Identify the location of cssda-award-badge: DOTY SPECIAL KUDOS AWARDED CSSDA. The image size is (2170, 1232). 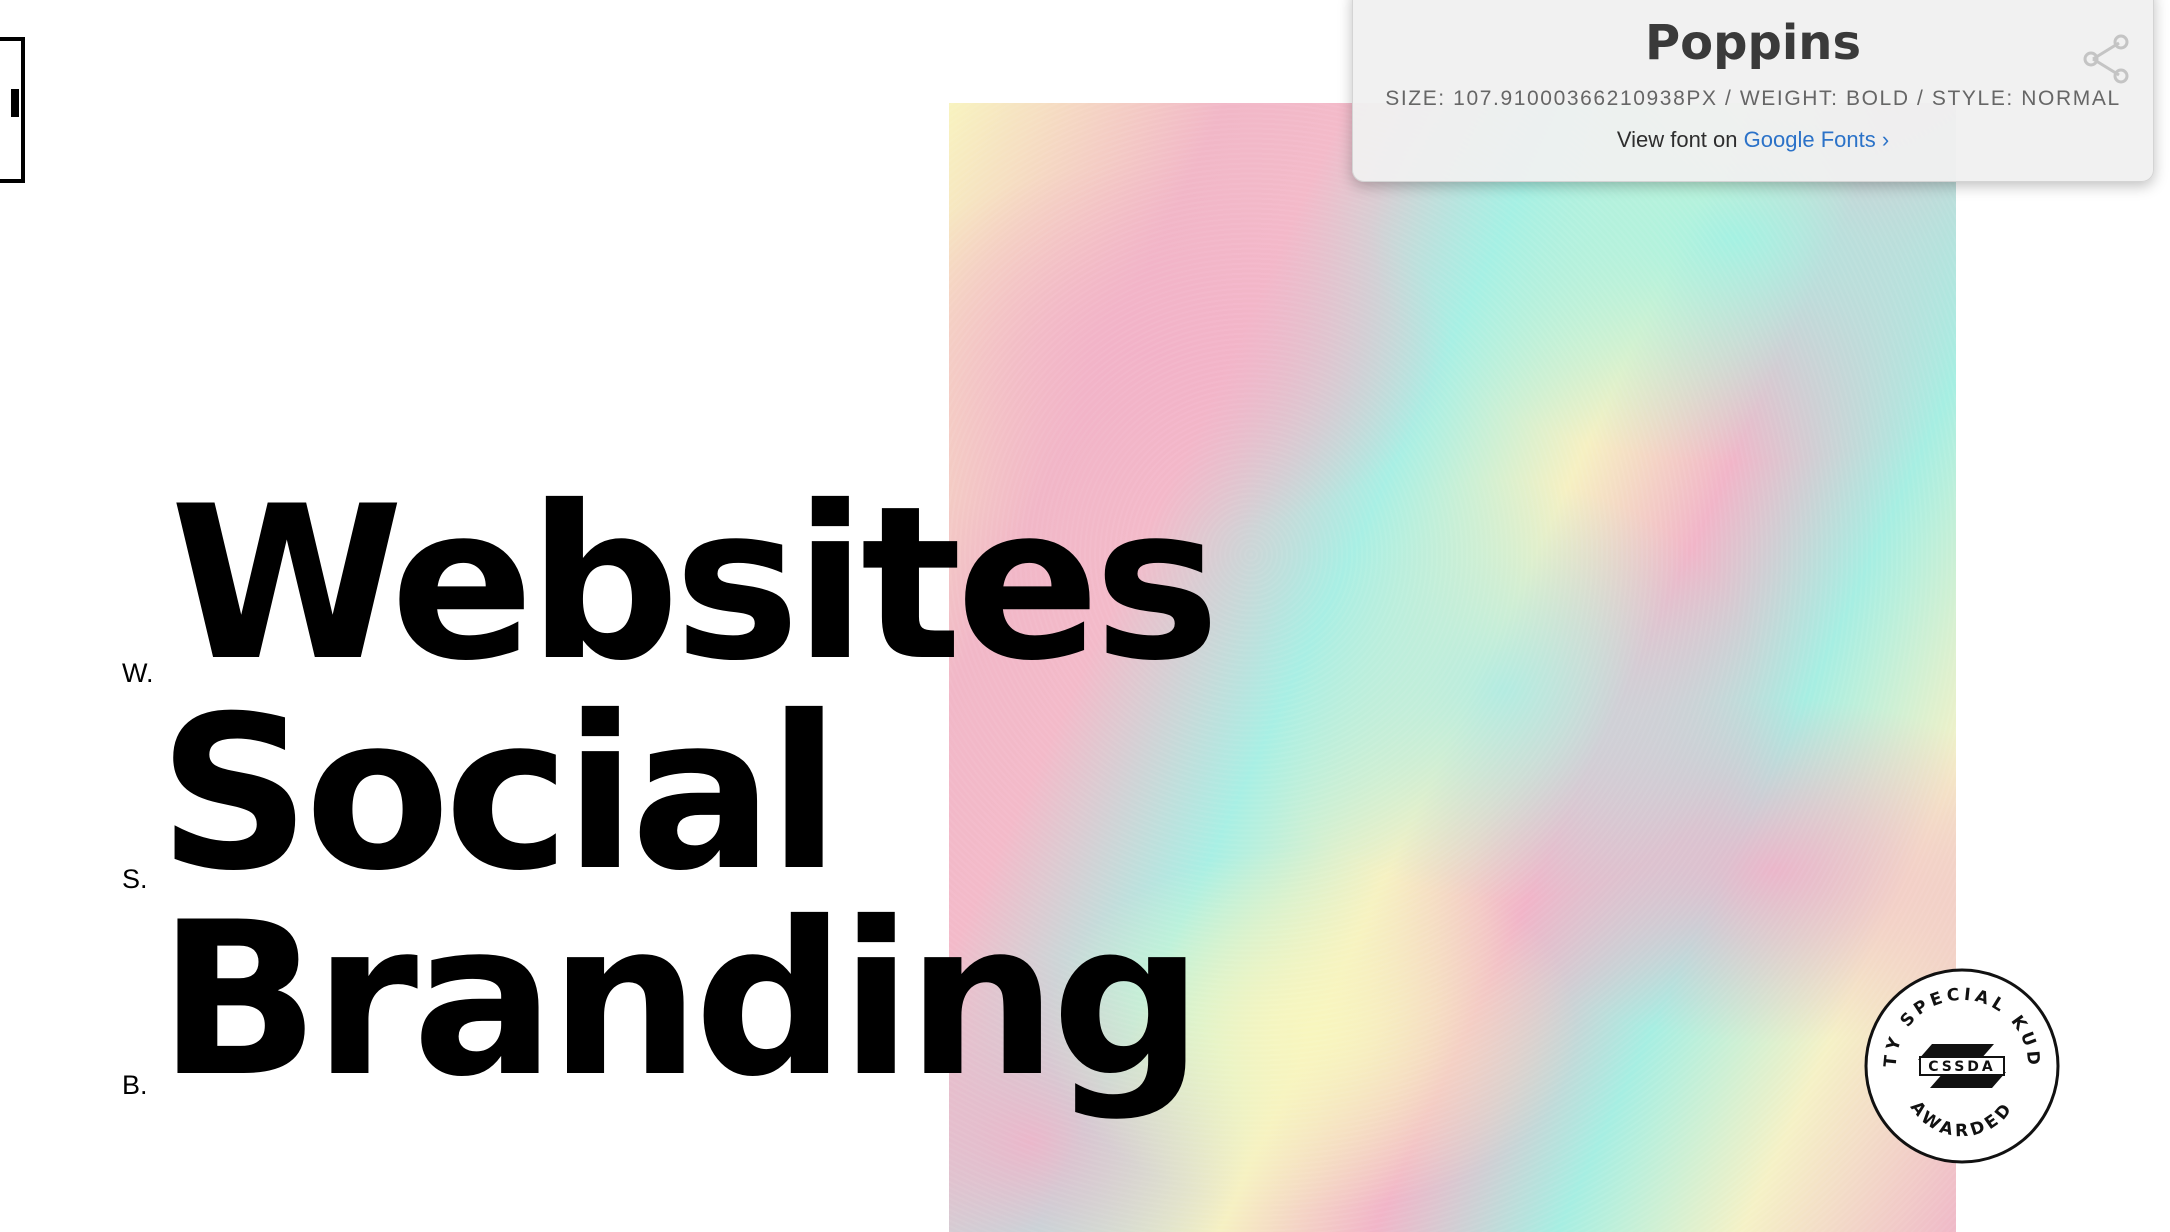
(1962, 1066).